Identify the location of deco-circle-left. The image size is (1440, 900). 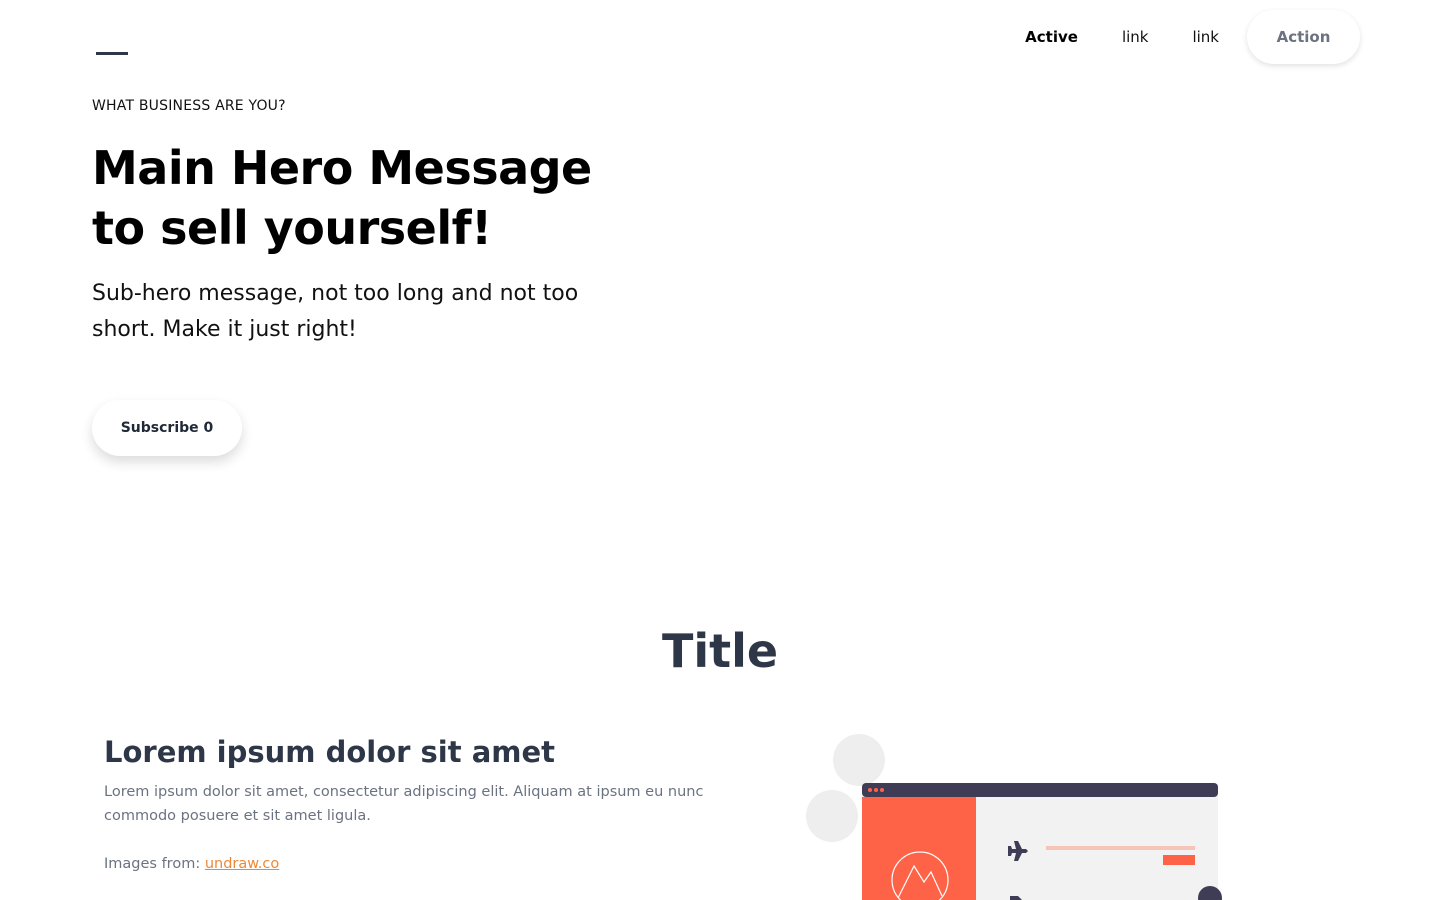
(832, 816).